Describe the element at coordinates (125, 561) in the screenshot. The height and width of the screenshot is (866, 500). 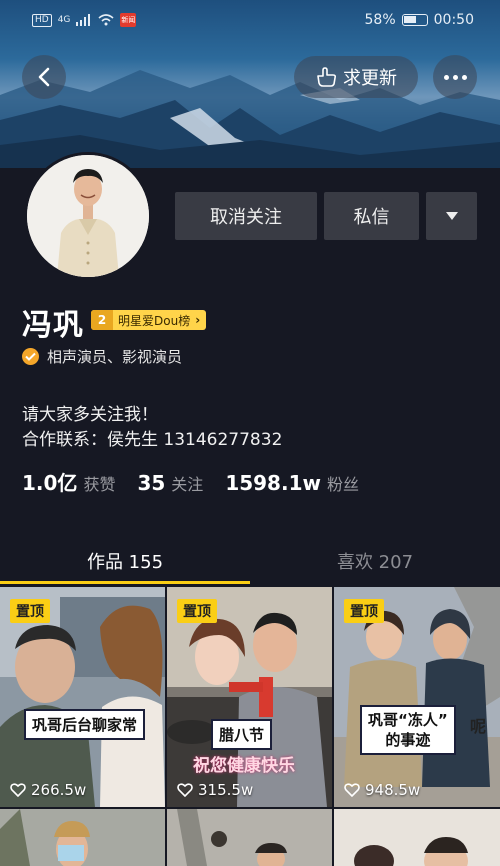
I see `tab-works: 作品 155` at that location.